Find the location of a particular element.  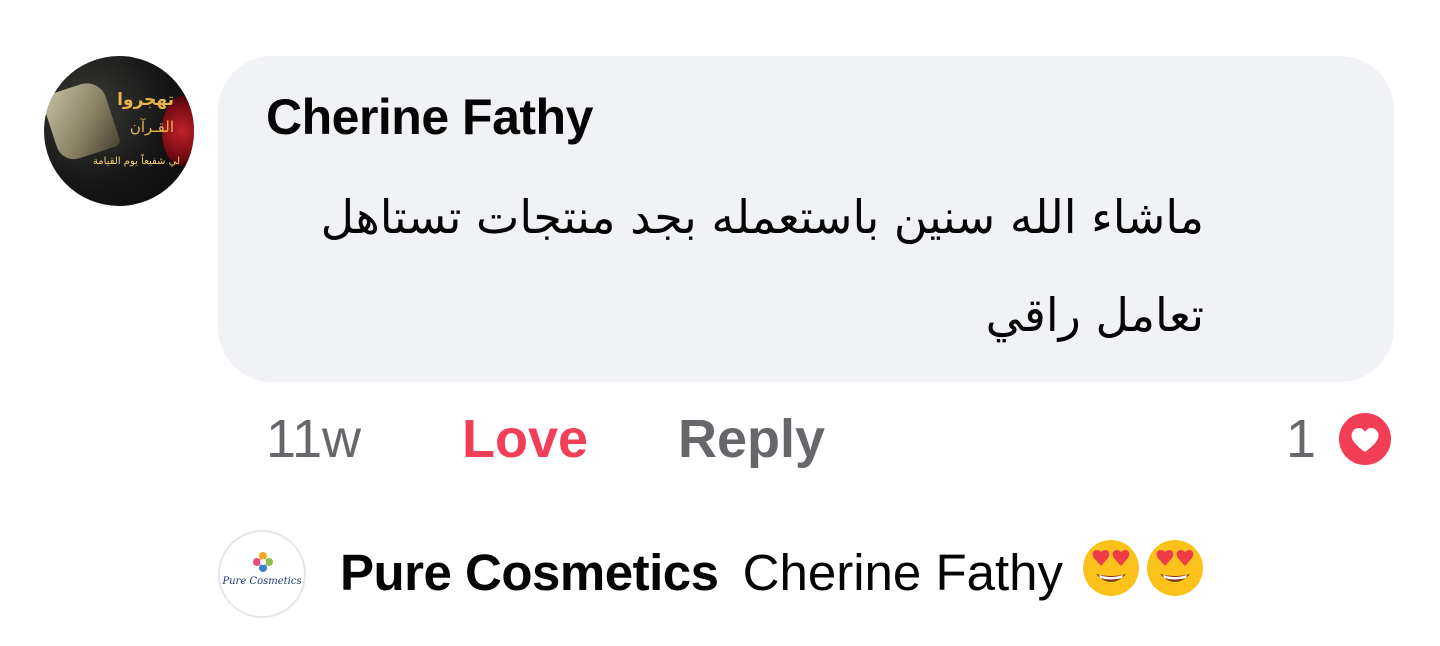

comment-author-name: Cherine Fathy is located at coordinates (429, 117).